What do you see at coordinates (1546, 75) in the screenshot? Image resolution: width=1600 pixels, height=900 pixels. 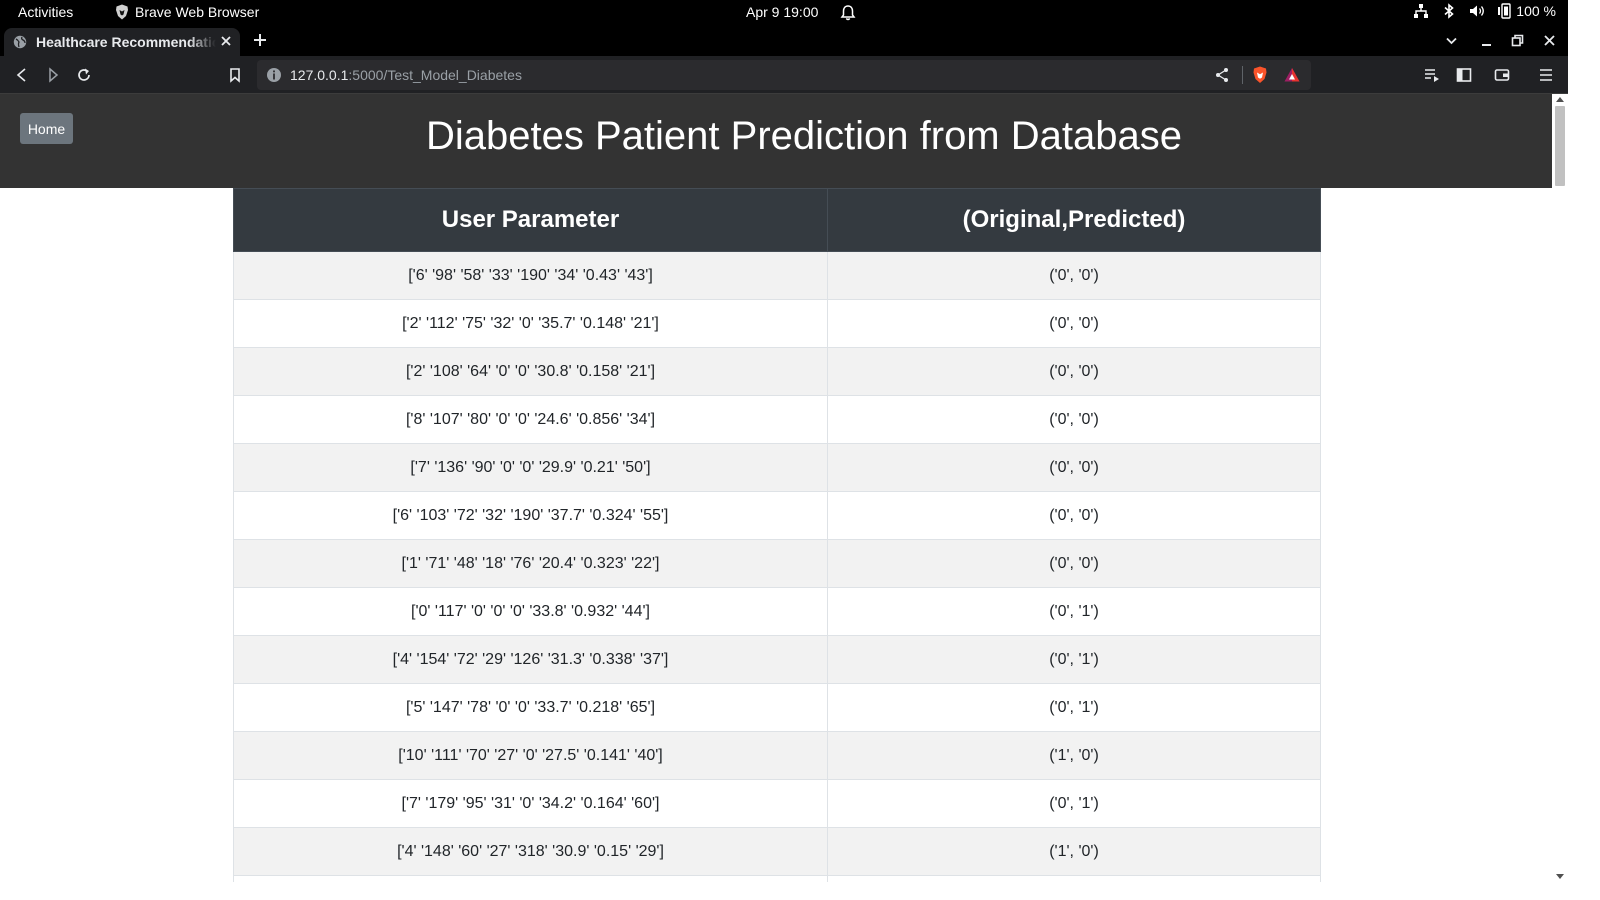 I see `menu-icon` at bounding box center [1546, 75].